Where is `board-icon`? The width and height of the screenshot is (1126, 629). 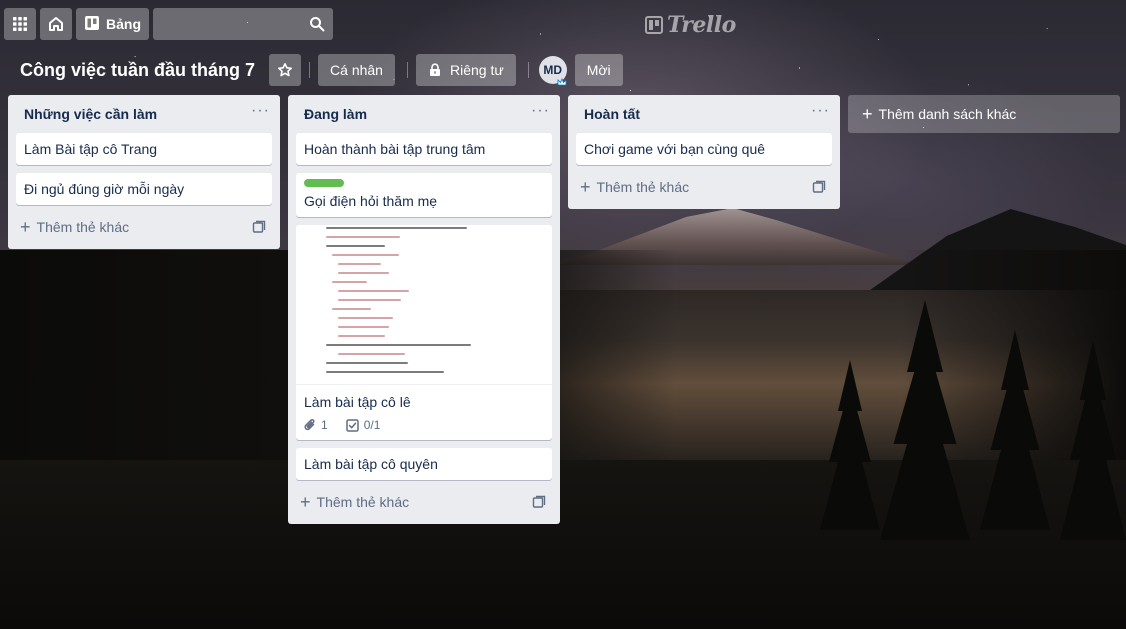 board-icon is located at coordinates (92, 24).